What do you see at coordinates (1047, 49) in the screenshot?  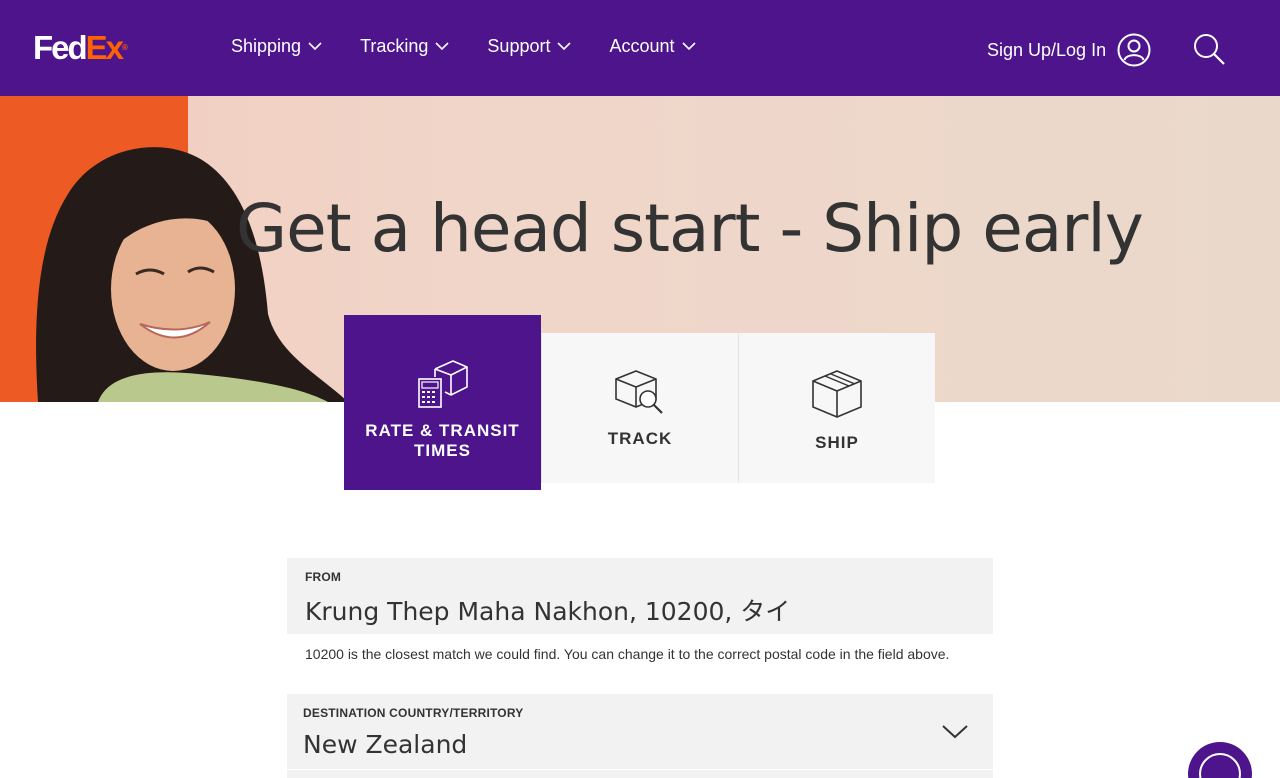 I see `signin-label: Sign Up/Log In` at bounding box center [1047, 49].